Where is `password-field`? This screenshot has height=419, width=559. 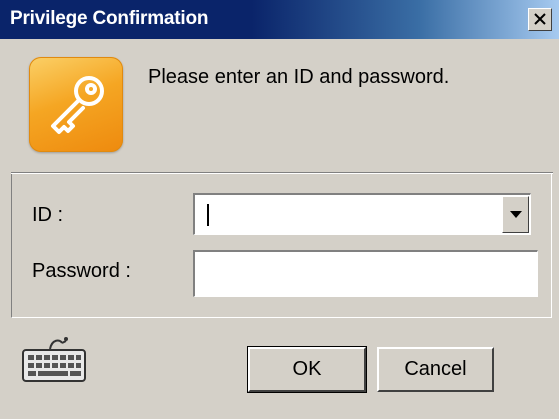 password-field is located at coordinates (365, 273).